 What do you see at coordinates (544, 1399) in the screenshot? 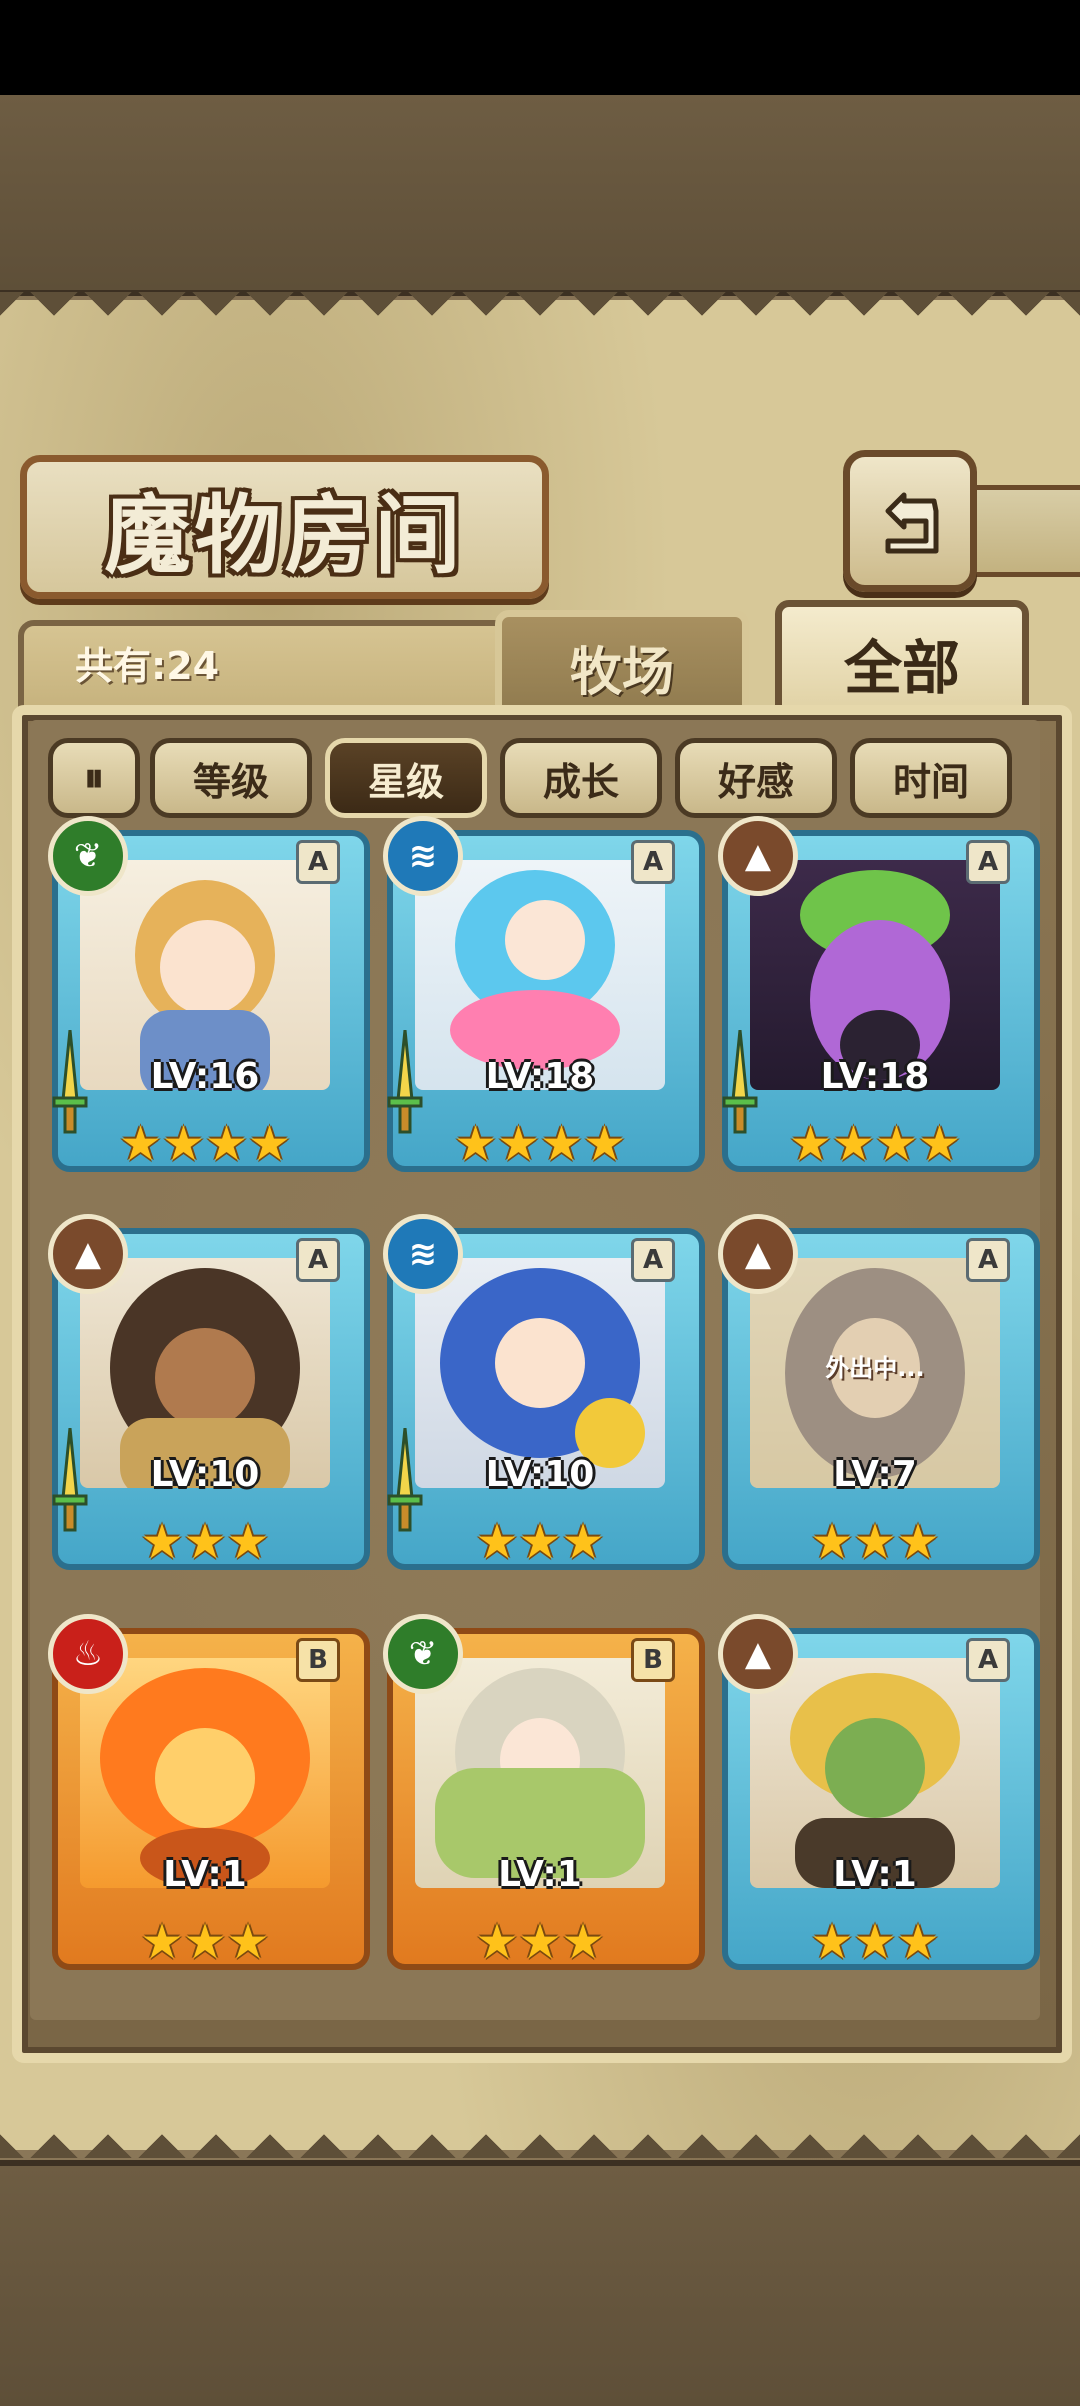
I see `monster-card: ≋ A LV:10 ★ ★ ★` at bounding box center [544, 1399].